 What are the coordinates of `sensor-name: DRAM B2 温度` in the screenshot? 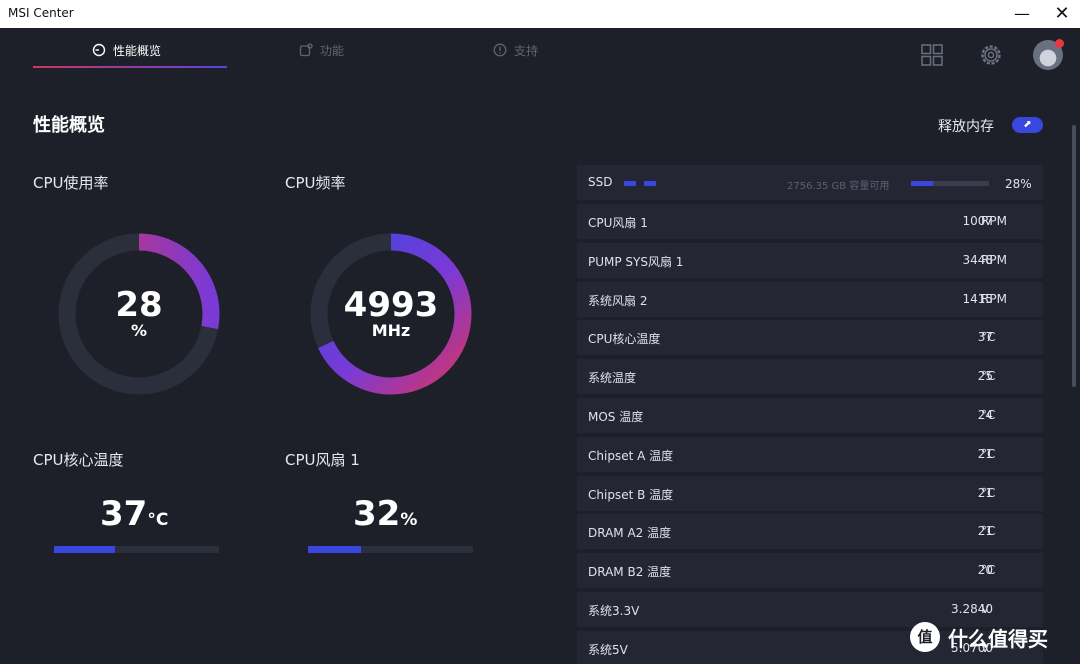 It's located at (630, 572).